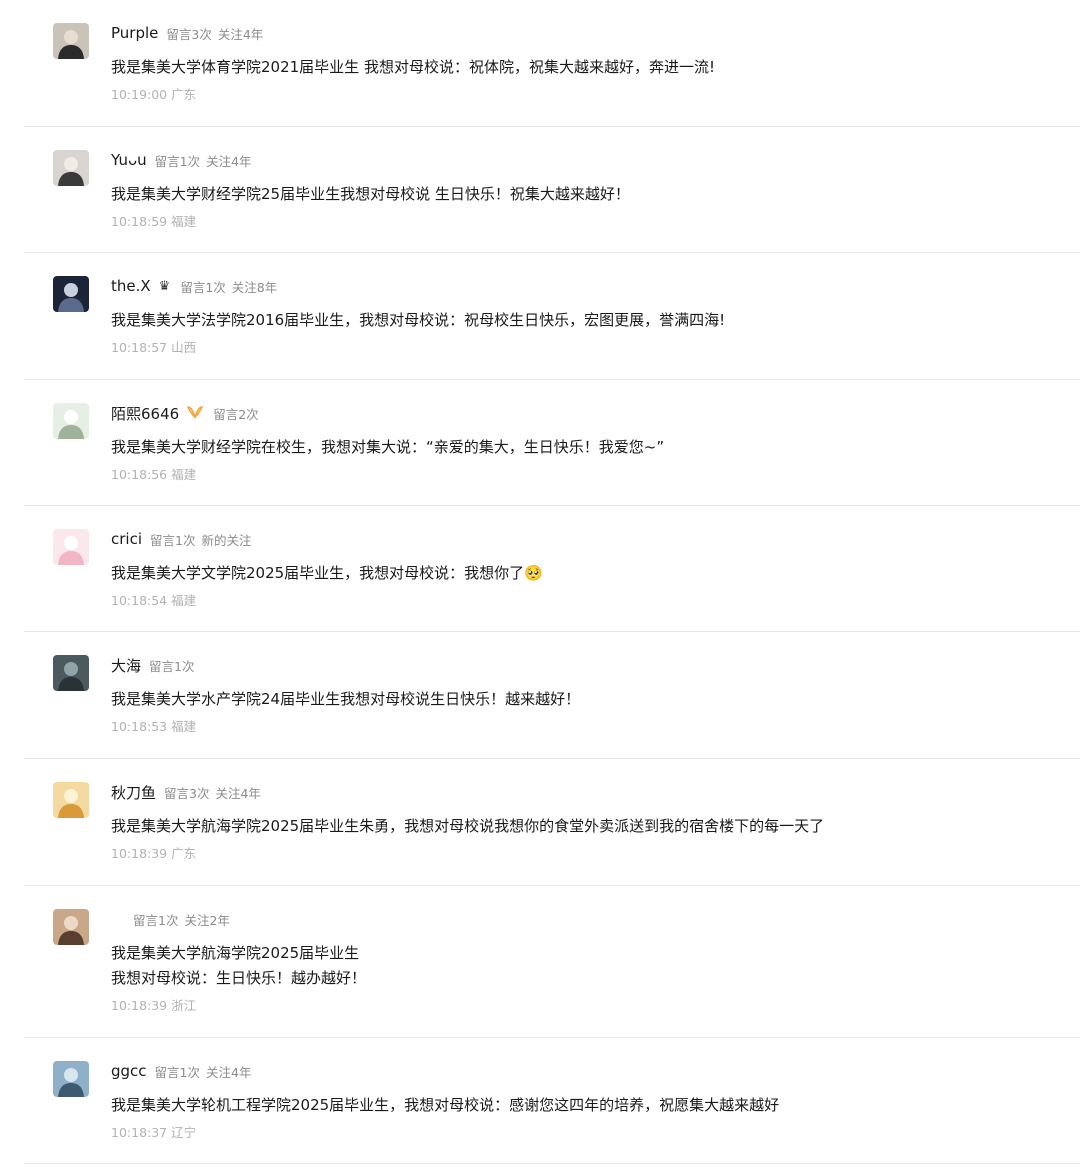 The image size is (1080, 1167). Describe the element at coordinates (139, 1132) in the screenshot. I see `timestamp: 10:18:37` at that location.